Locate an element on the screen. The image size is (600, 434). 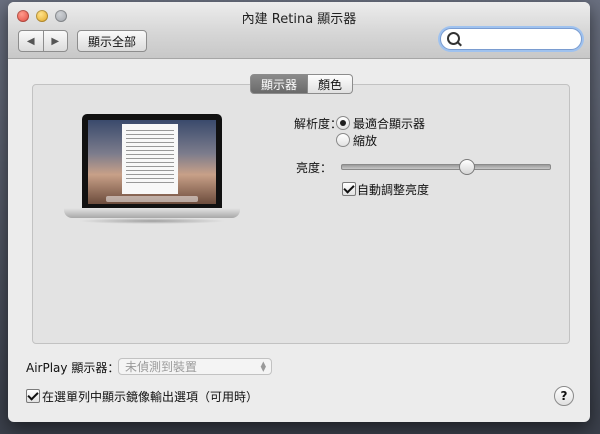
macbook-illustration is located at coordinates (152, 170).